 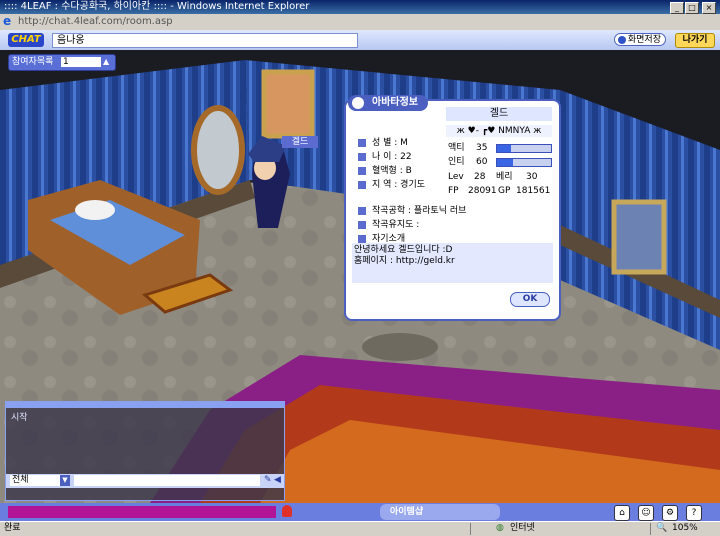 I want to click on exit-button: 나가기, so click(x=695, y=40).